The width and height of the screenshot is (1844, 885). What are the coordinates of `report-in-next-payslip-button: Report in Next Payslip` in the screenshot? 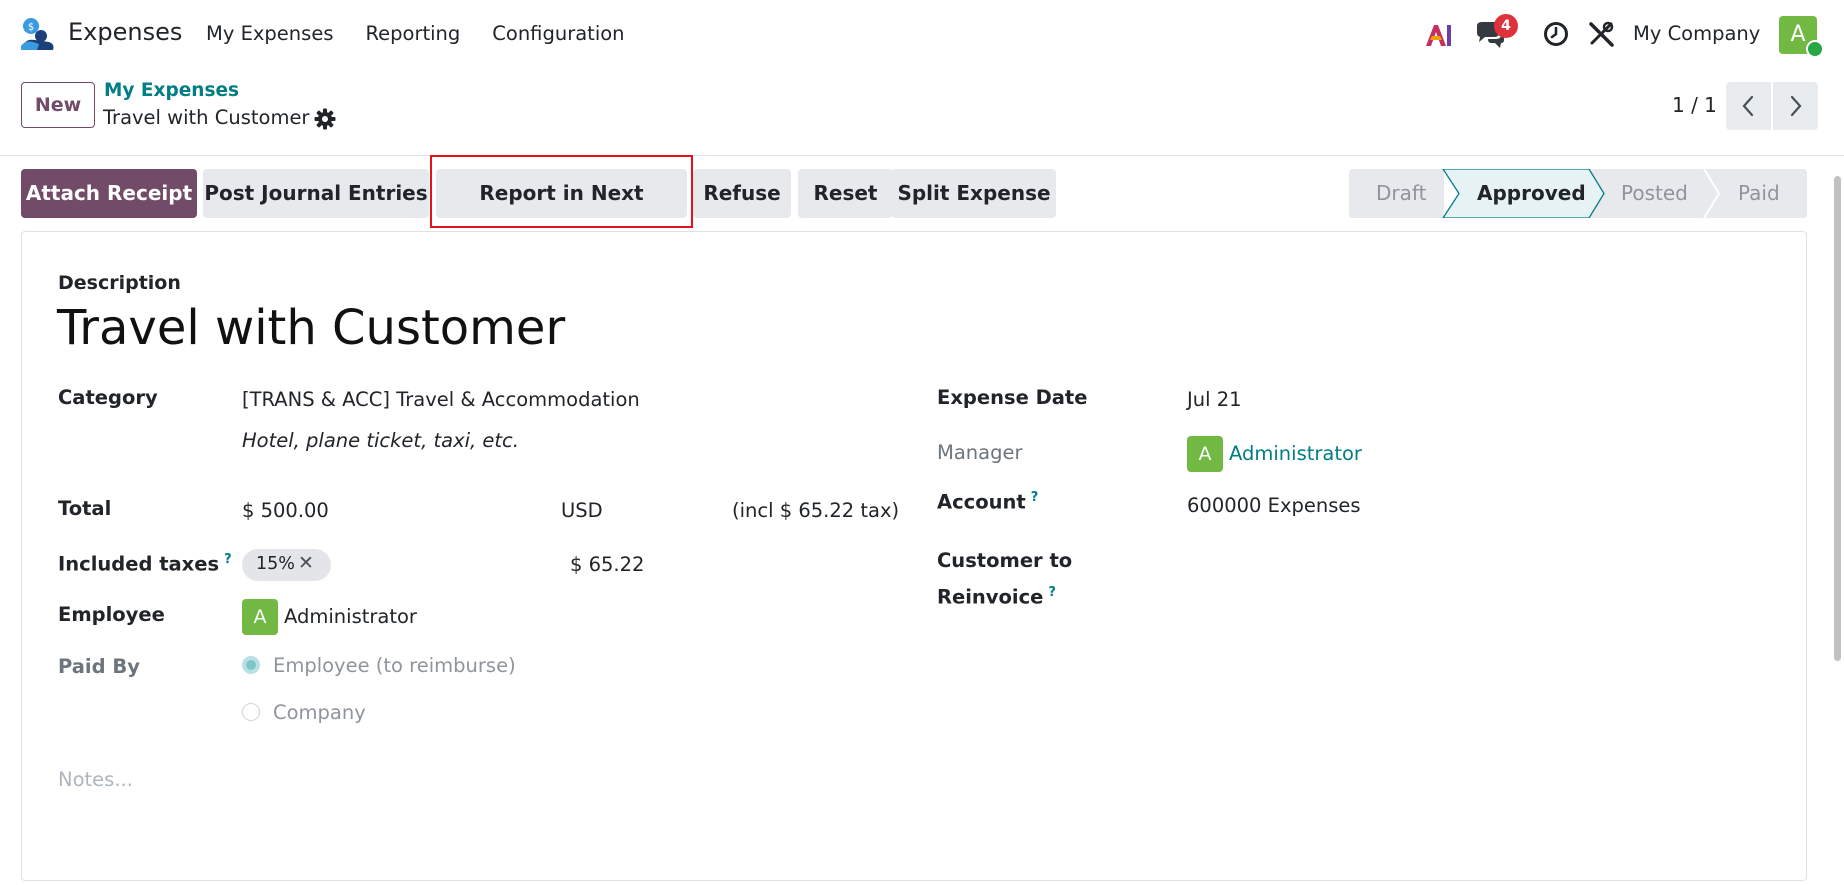 It's located at (561, 211).